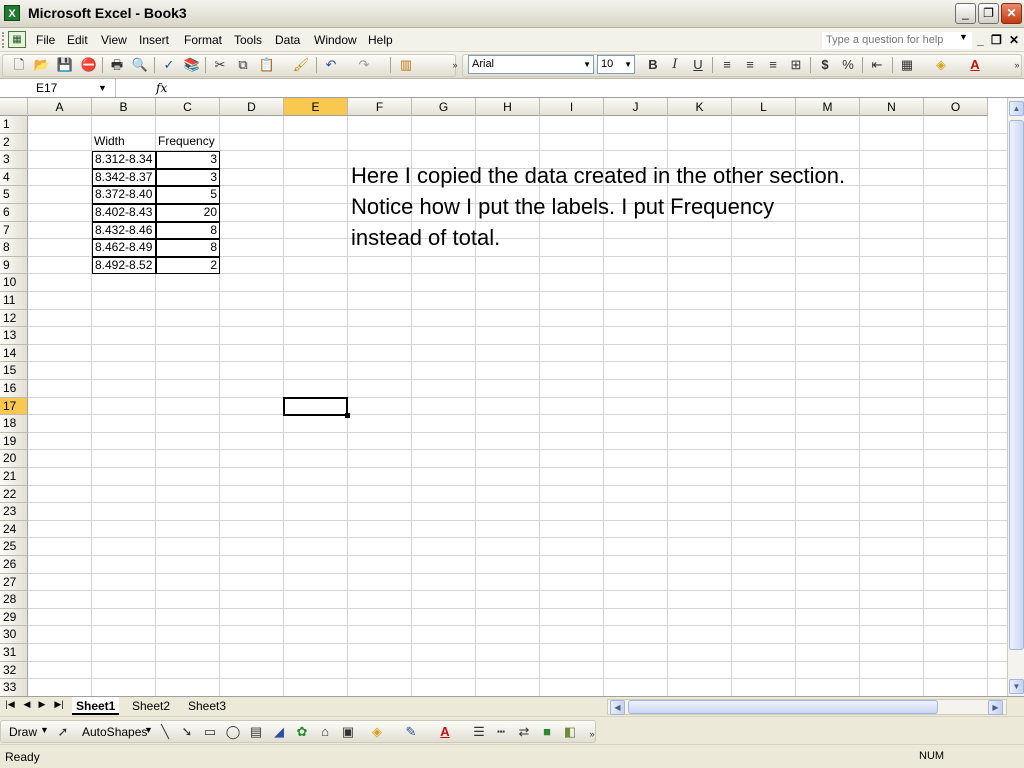 The width and height of the screenshot is (1024, 768). What do you see at coordinates (124, 248) in the screenshot?
I see `cell-width: 8.462-8.49` at bounding box center [124, 248].